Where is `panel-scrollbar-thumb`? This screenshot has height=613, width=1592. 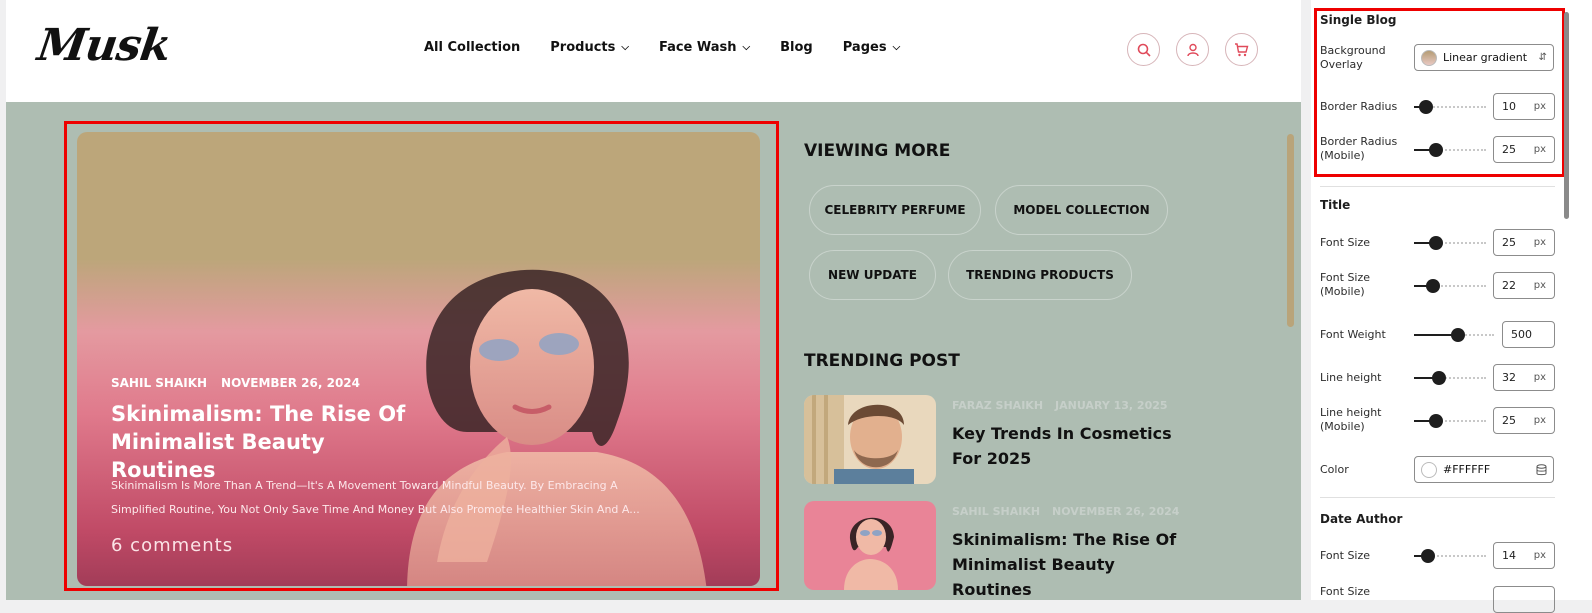
panel-scrollbar-thumb is located at coordinates (1566, 115).